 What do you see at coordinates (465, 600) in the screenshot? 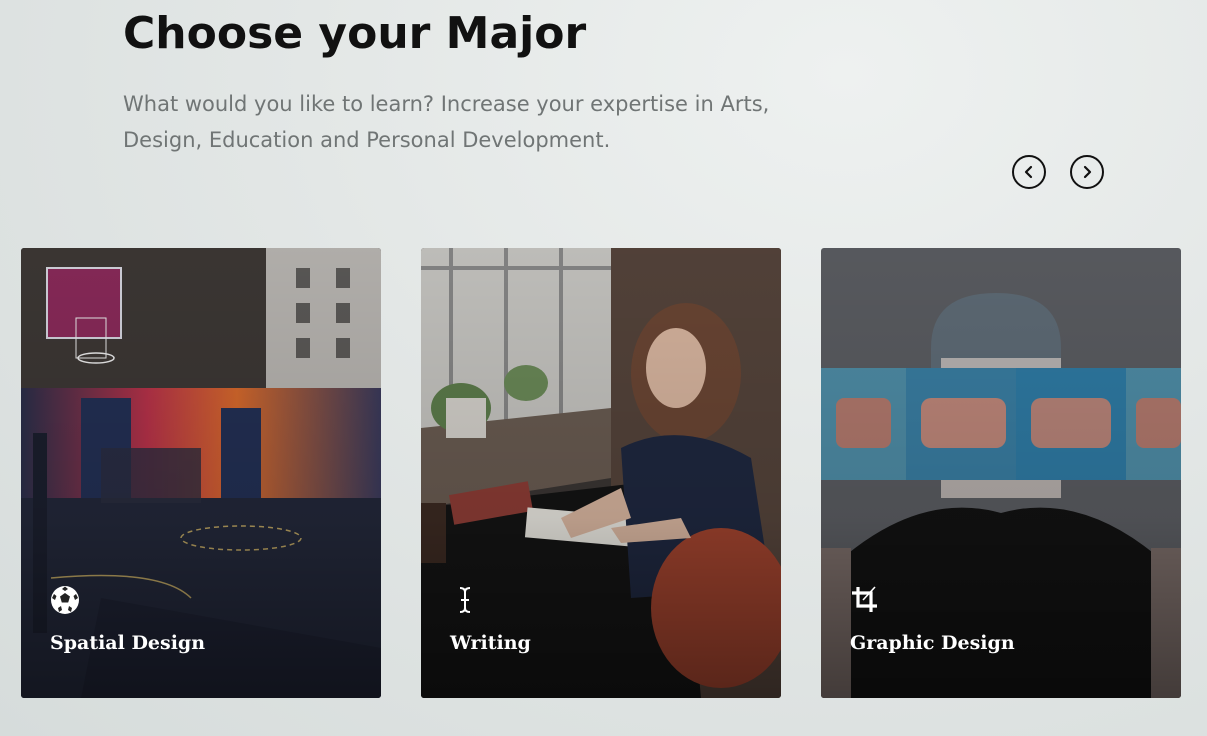
I see `text-cursor-icon` at bounding box center [465, 600].